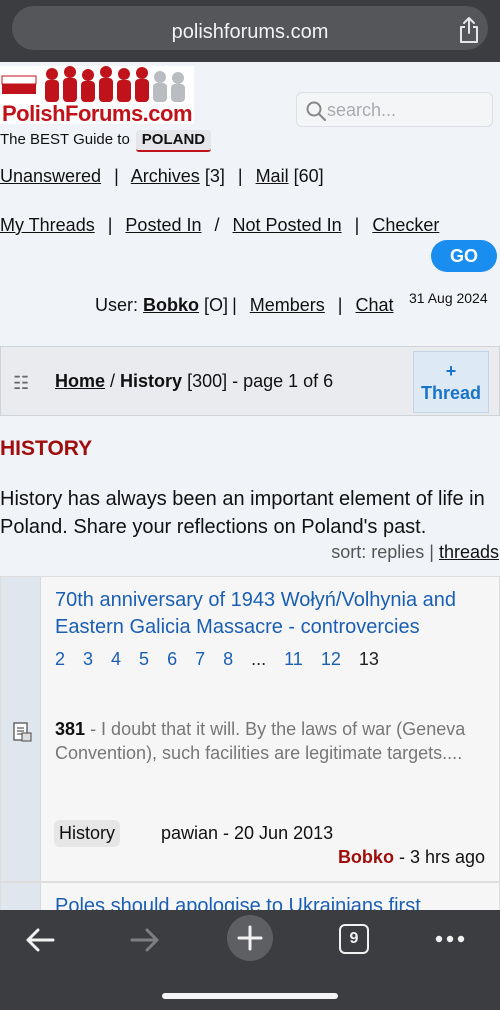  What do you see at coordinates (200, 659) in the screenshot?
I see `page-link: 7` at bounding box center [200, 659].